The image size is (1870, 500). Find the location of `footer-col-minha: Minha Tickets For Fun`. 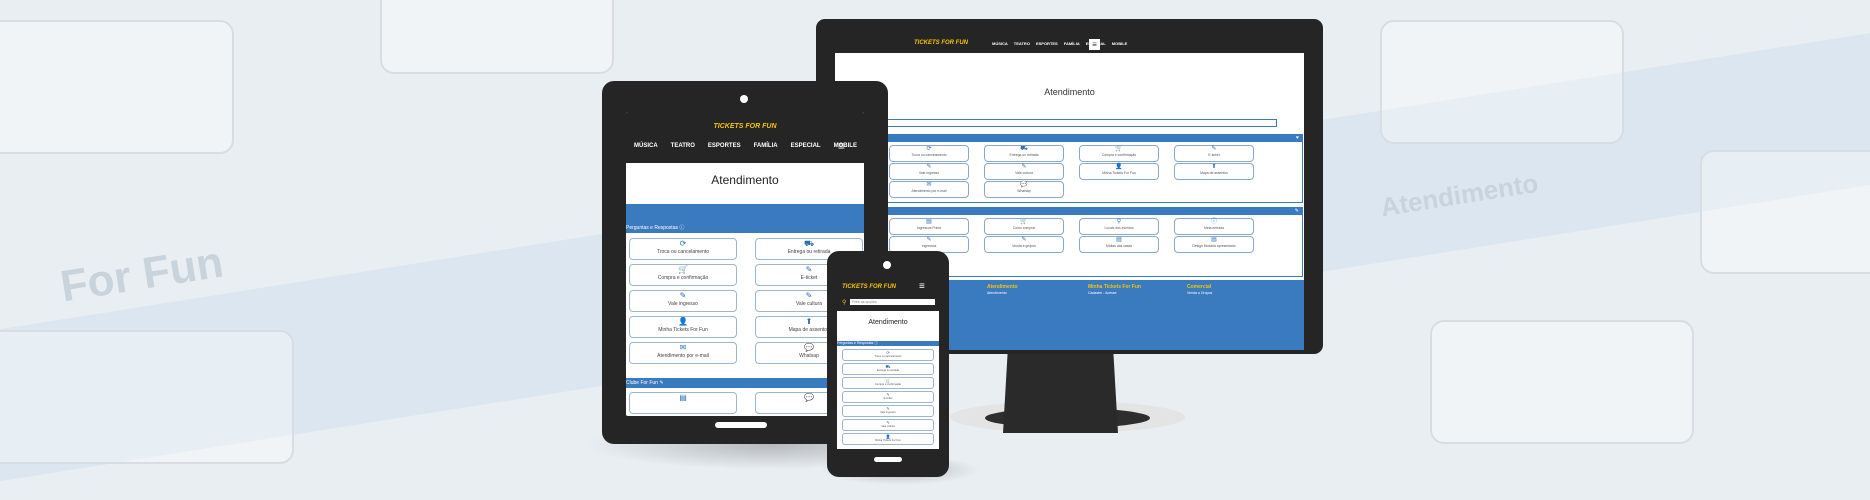

footer-col-minha: Minha Tickets For Fun is located at coordinates (1114, 287).